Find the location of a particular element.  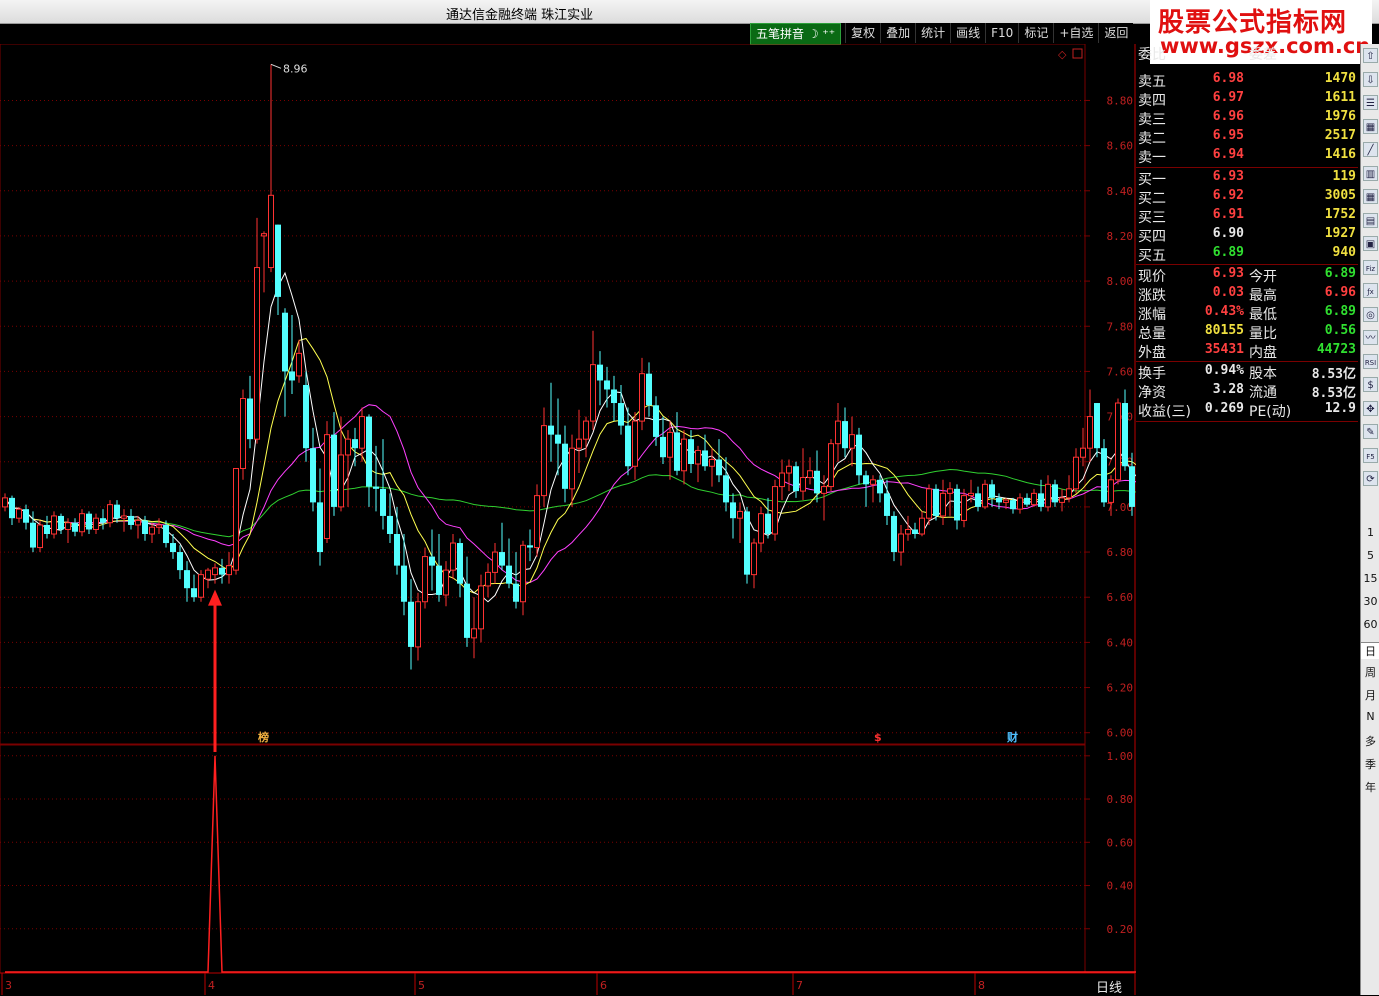

quote-cell: 6.93 is located at coordinates (1228, 273).